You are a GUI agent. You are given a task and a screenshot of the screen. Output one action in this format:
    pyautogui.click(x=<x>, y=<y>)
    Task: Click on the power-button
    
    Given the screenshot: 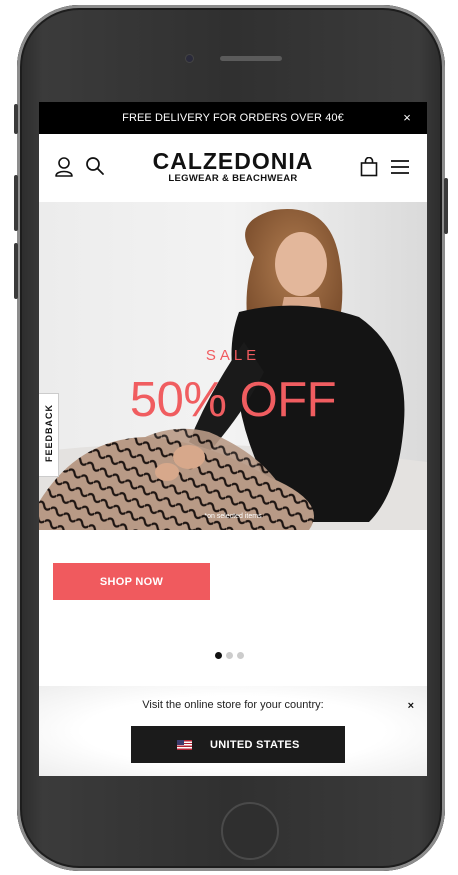 What is the action you would take?
    pyautogui.click(x=446, y=206)
    